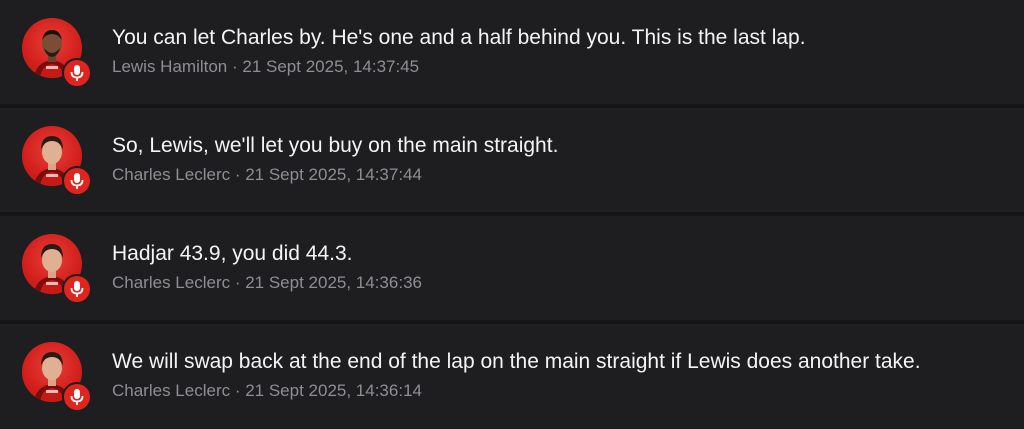 The height and width of the screenshot is (429, 1024). What do you see at coordinates (266, 66) in the screenshot?
I see `message-meta: Lewis Hamilton · 21 Sept 2025, 14:37:45` at bounding box center [266, 66].